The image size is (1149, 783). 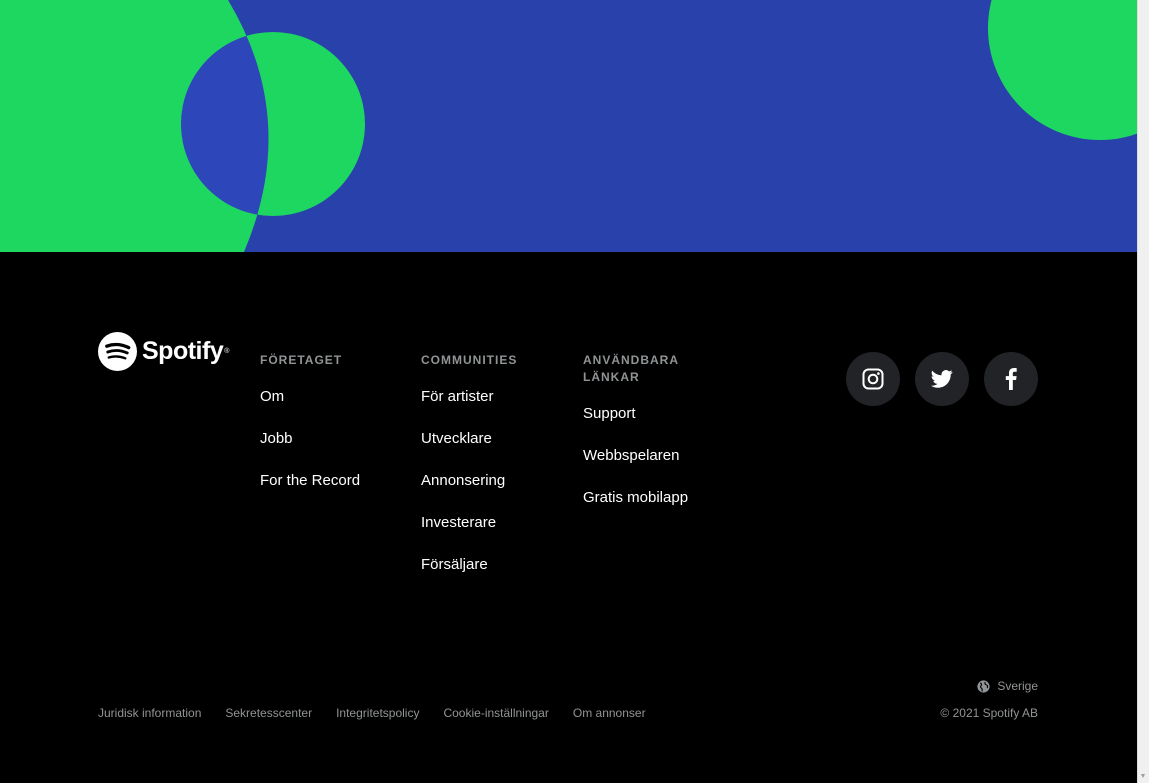 I want to click on footer-link-gratis-mobilapp: Gratis mobilapp, so click(x=635, y=497).